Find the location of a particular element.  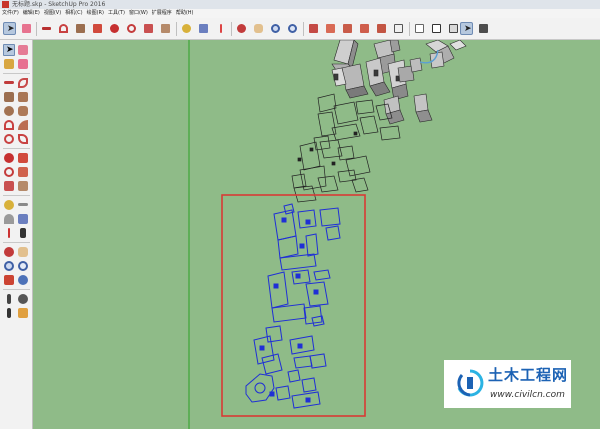

main-toolbar: ➤ ➤ is located at coordinates (300, 29).